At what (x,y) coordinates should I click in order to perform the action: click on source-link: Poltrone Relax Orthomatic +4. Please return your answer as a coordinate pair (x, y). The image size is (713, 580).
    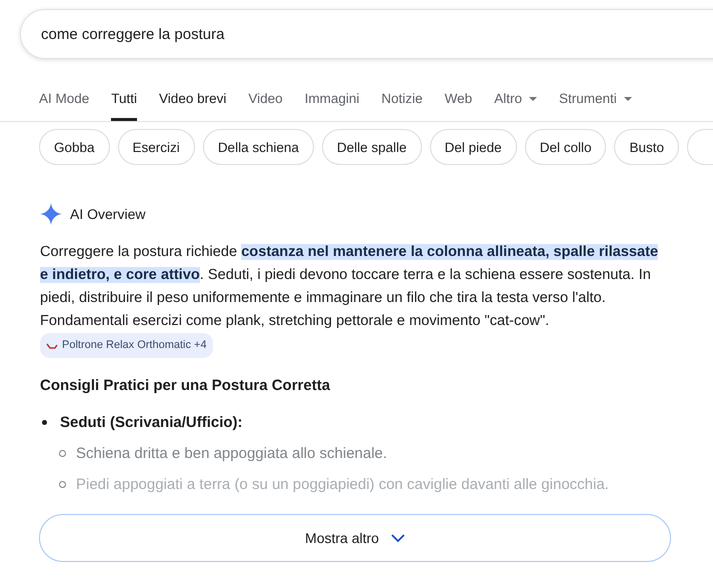
    Looking at the image, I should click on (126, 345).